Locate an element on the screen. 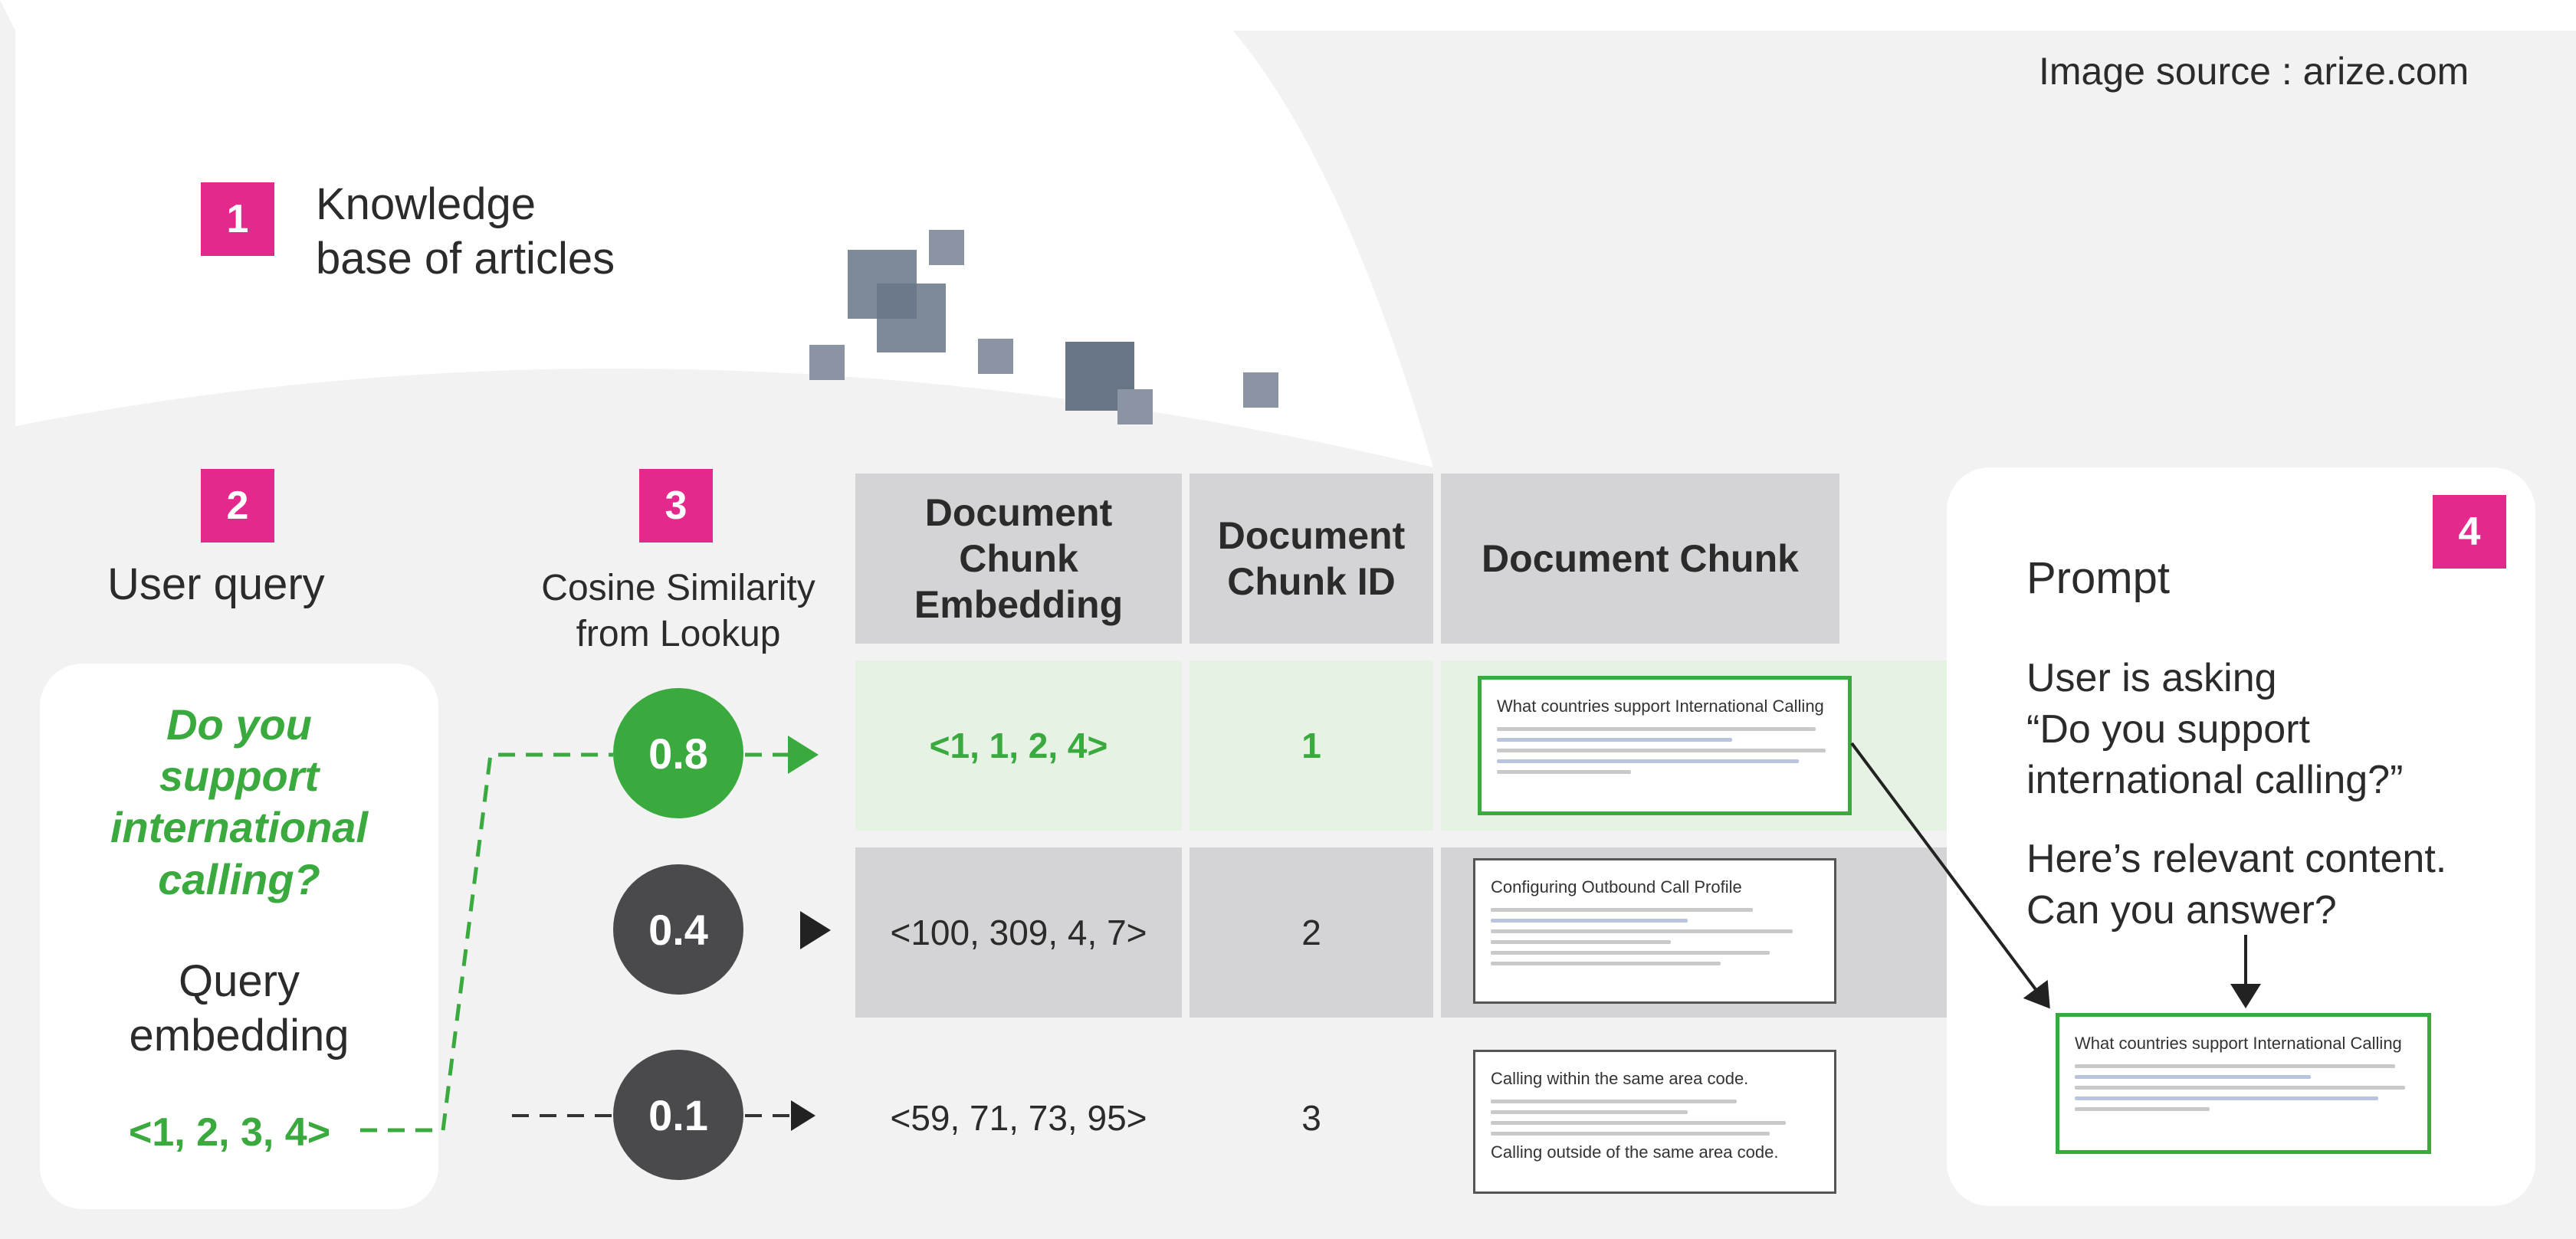 The height and width of the screenshot is (1239, 2576). query-to-0.8-dashed-arrow is located at coordinates (486, 942).